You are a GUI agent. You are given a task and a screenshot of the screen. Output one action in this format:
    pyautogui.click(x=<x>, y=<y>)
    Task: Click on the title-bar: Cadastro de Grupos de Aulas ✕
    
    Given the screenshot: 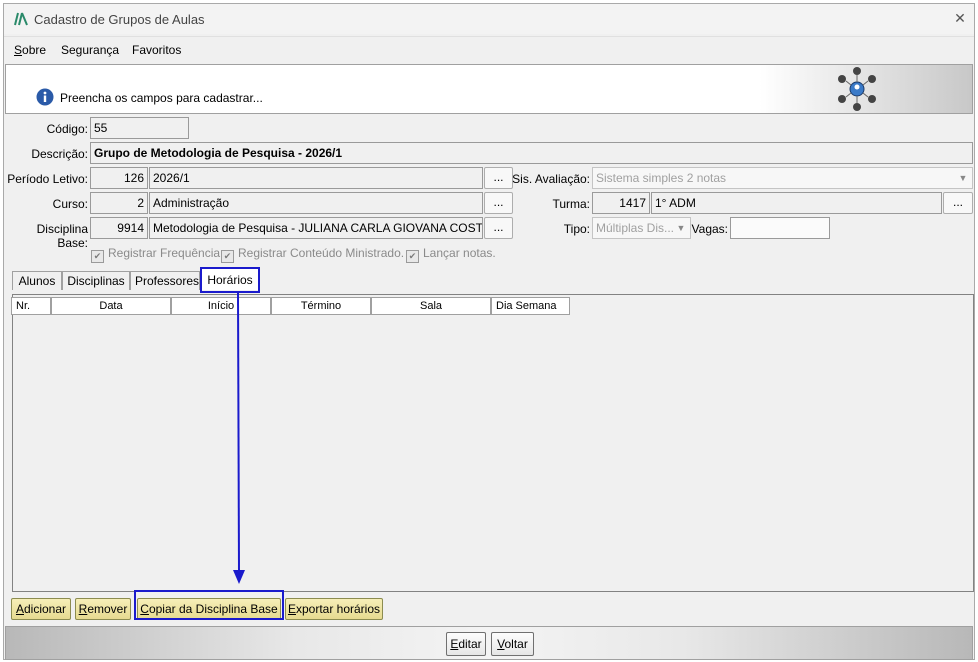 What is the action you would take?
    pyautogui.click(x=489, y=19)
    